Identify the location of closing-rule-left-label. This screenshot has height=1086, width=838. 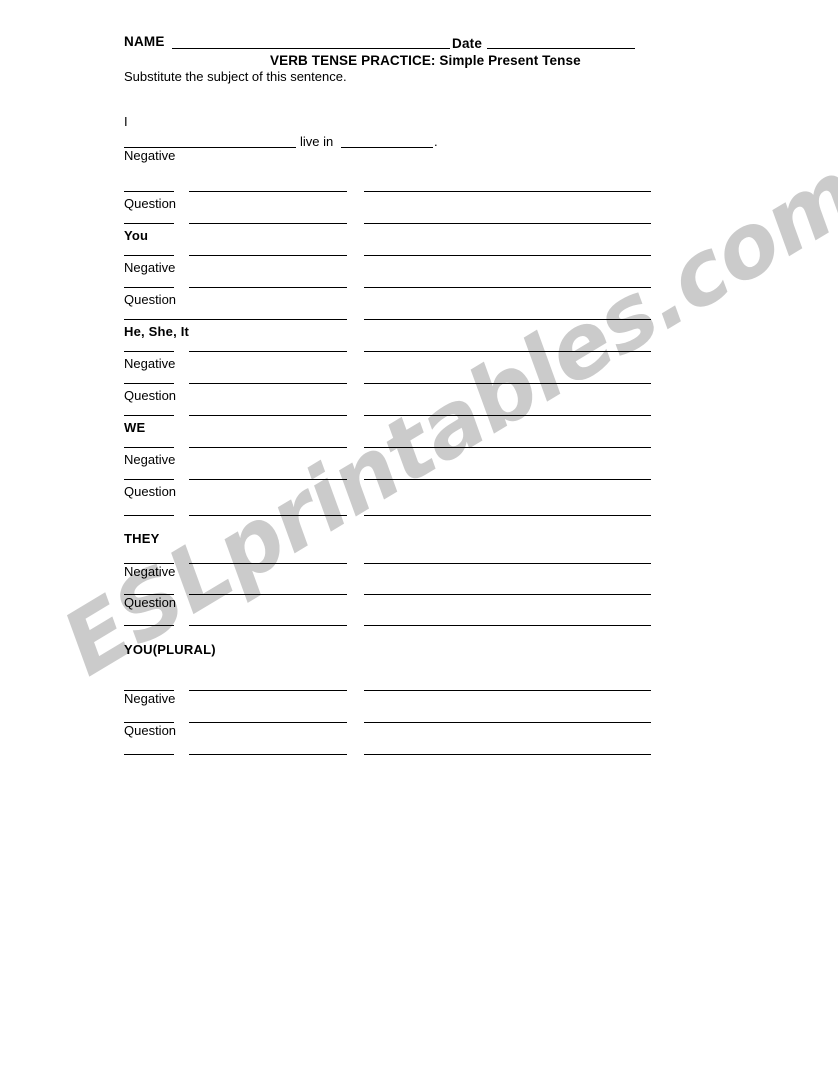
(149, 754).